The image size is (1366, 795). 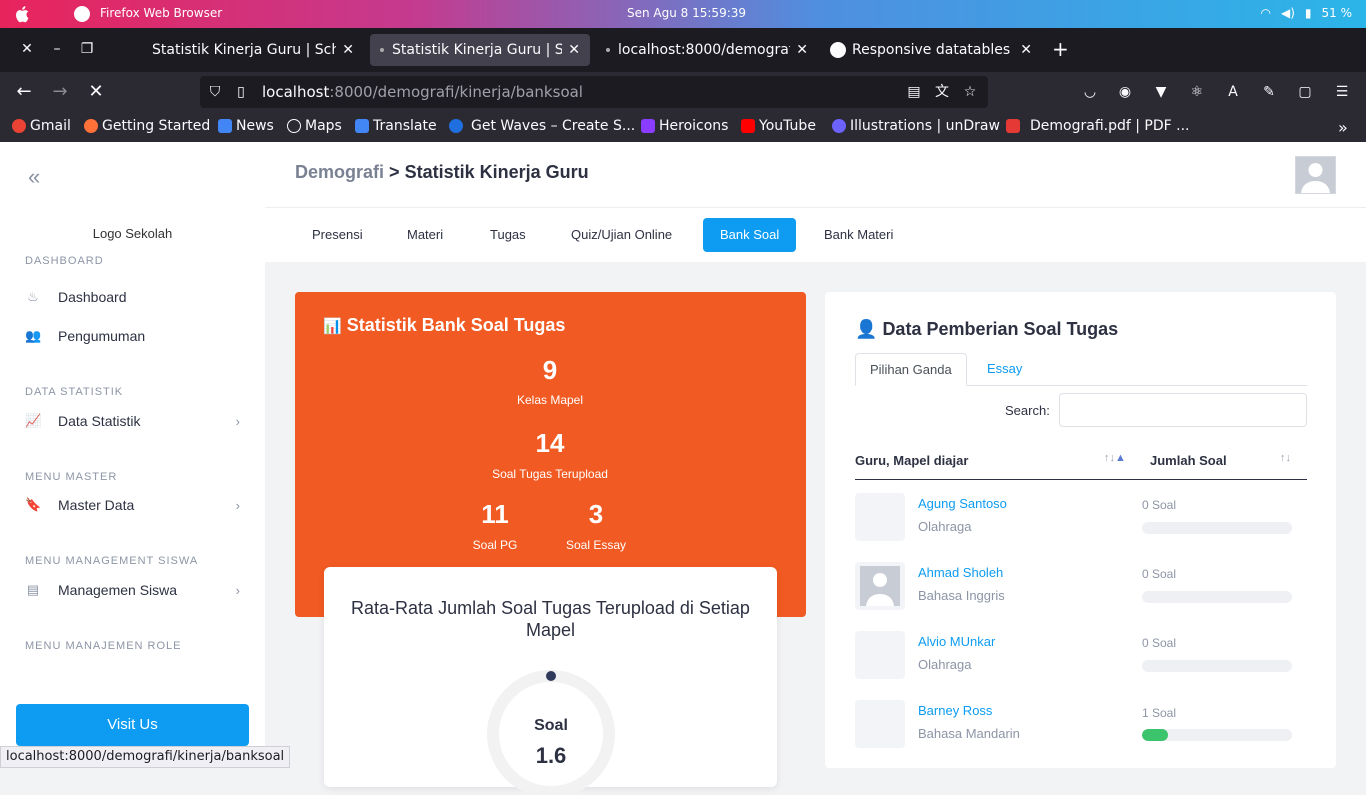 What do you see at coordinates (1315, 175) in the screenshot?
I see `avatar` at bounding box center [1315, 175].